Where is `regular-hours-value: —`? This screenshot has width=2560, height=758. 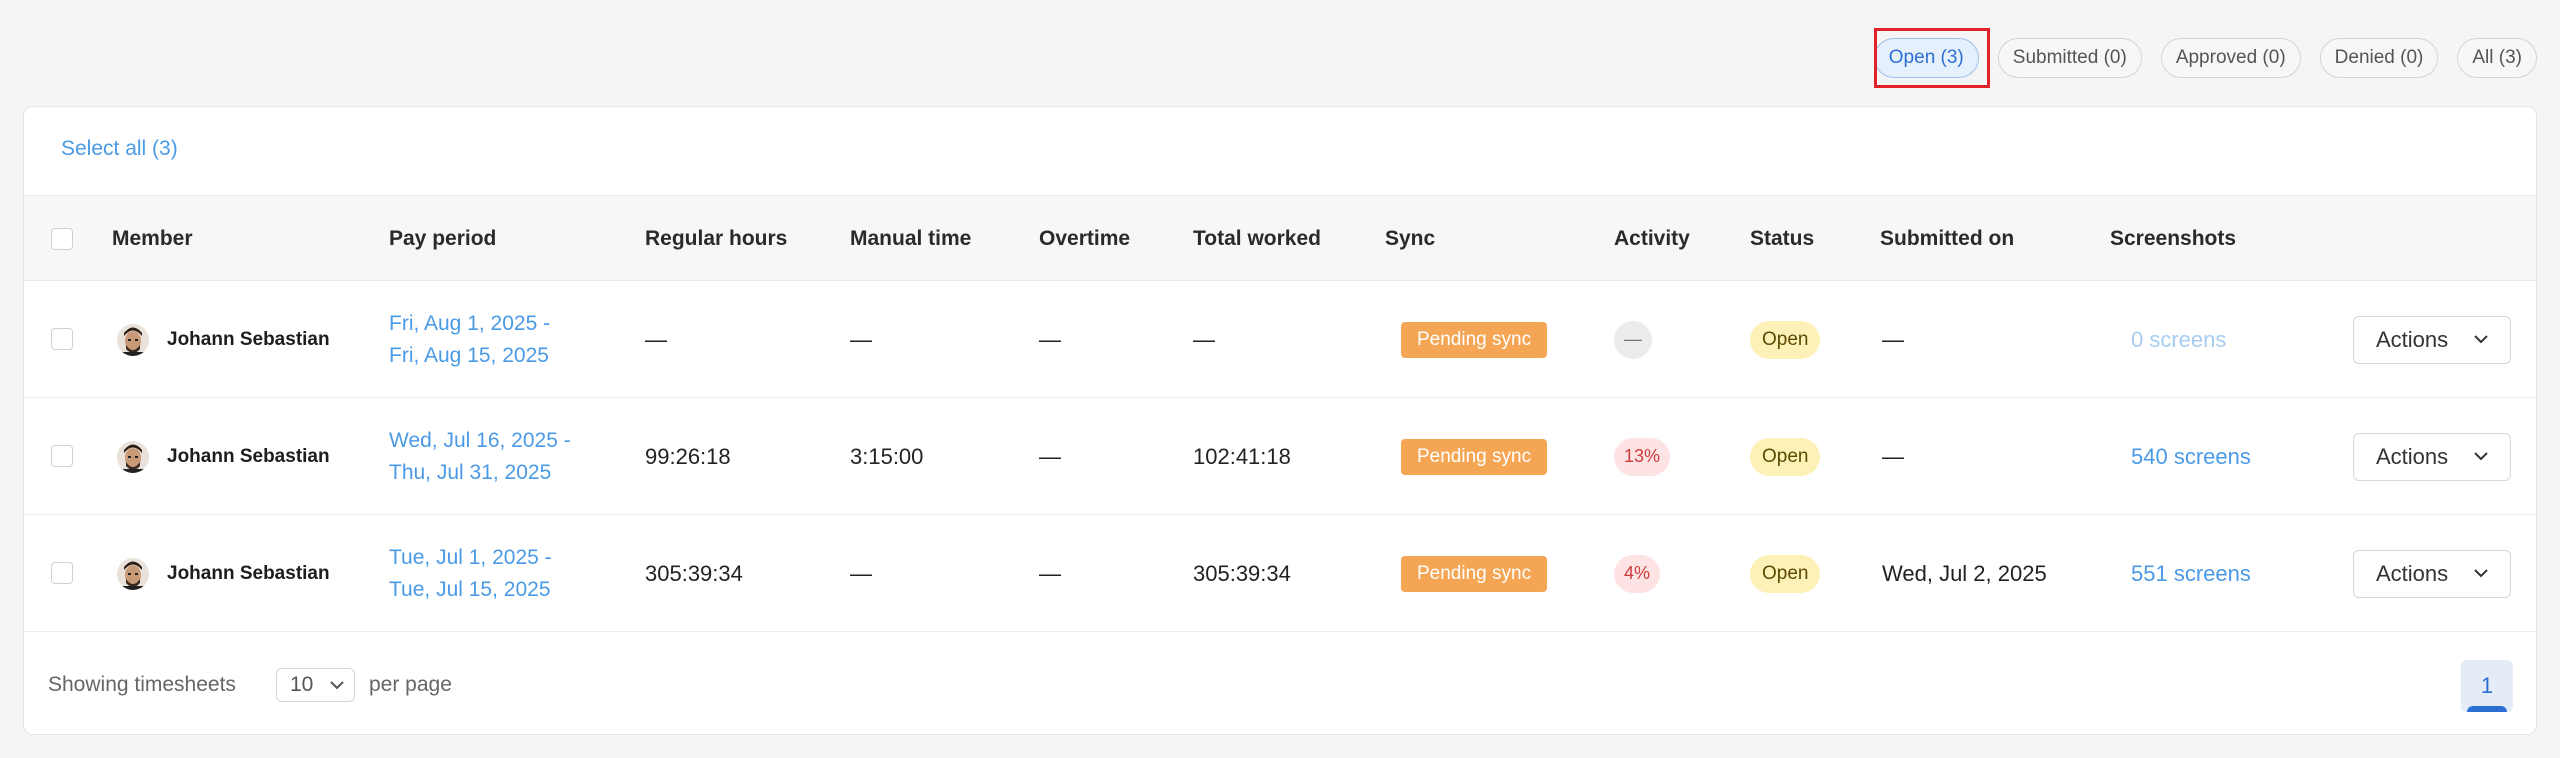 regular-hours-value: — is located at coordinates (656, 339).